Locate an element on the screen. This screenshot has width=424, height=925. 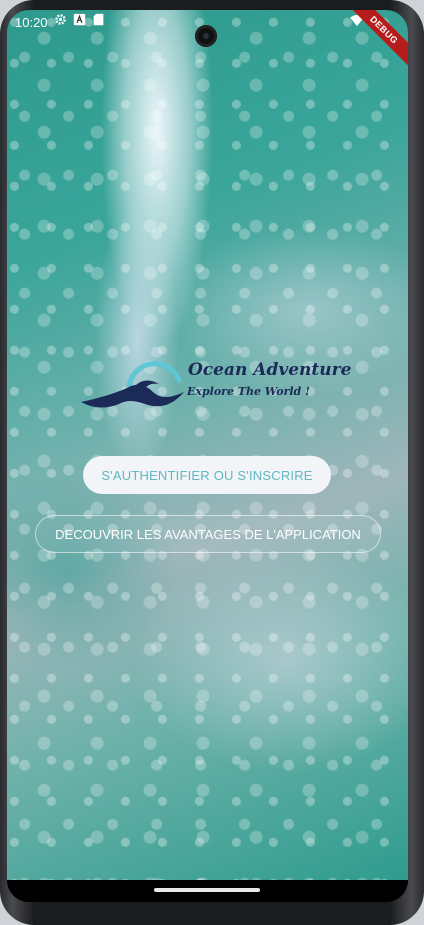
sd-card-icon is located at coordinates (98, 19).